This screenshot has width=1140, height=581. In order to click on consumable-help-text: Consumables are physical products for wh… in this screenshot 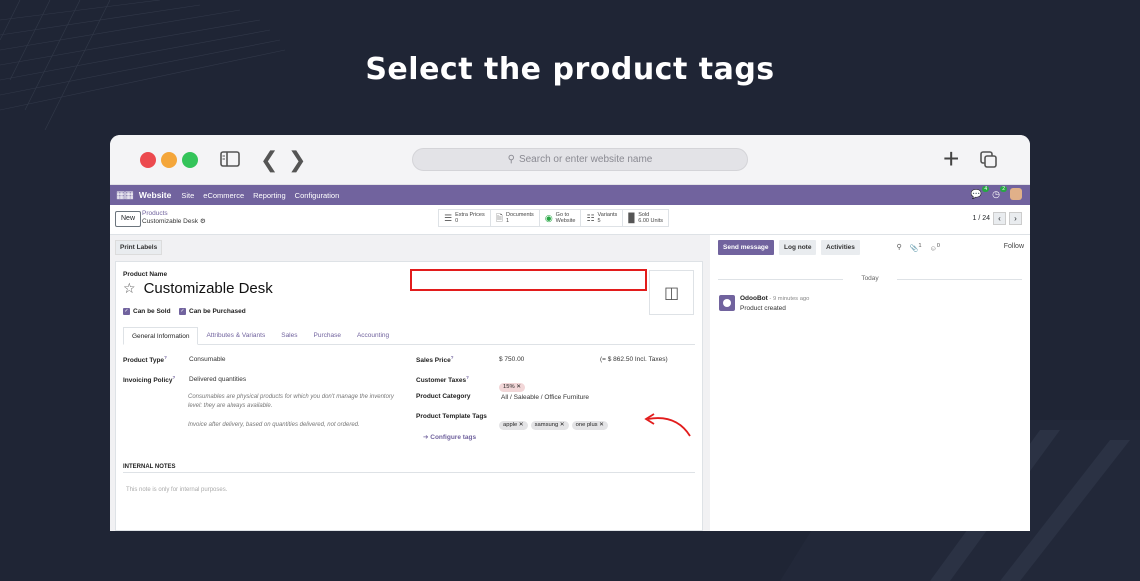, I will do `click(291, 401)`.